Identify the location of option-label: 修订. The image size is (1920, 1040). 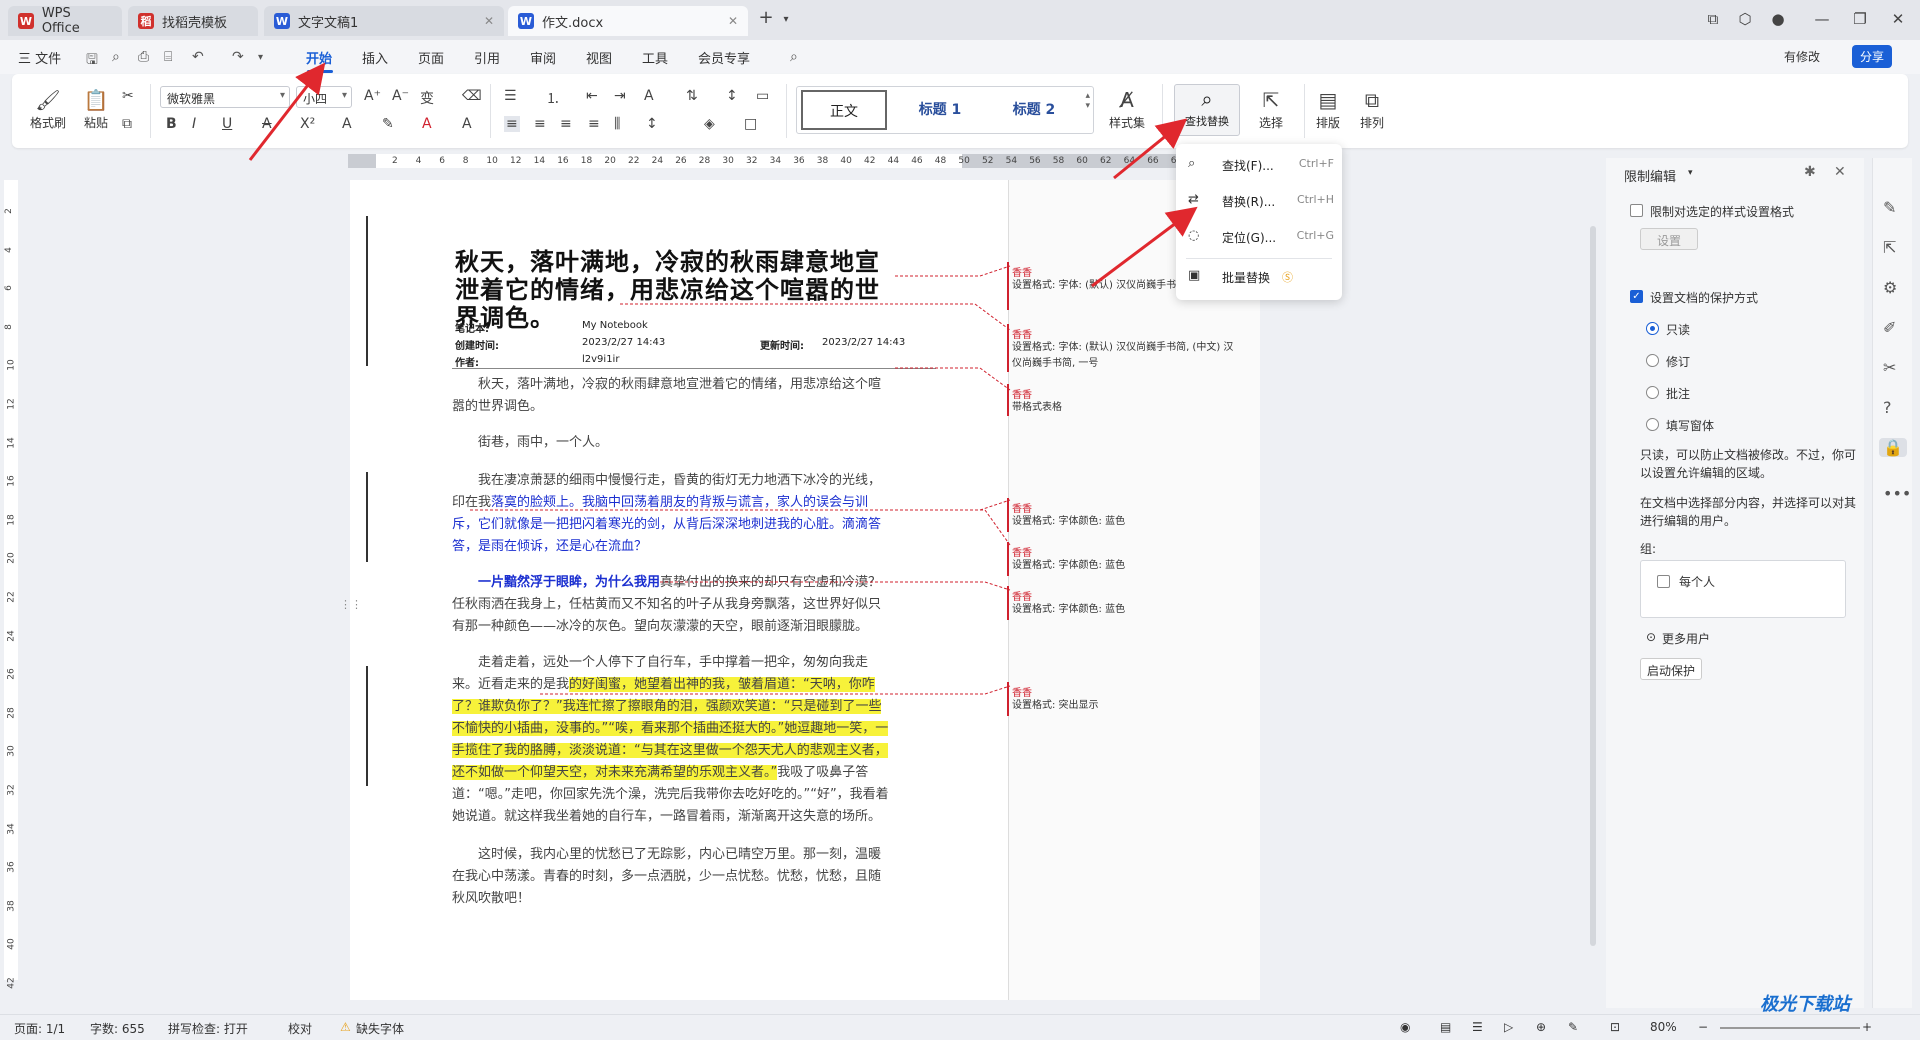
(1678, 362).